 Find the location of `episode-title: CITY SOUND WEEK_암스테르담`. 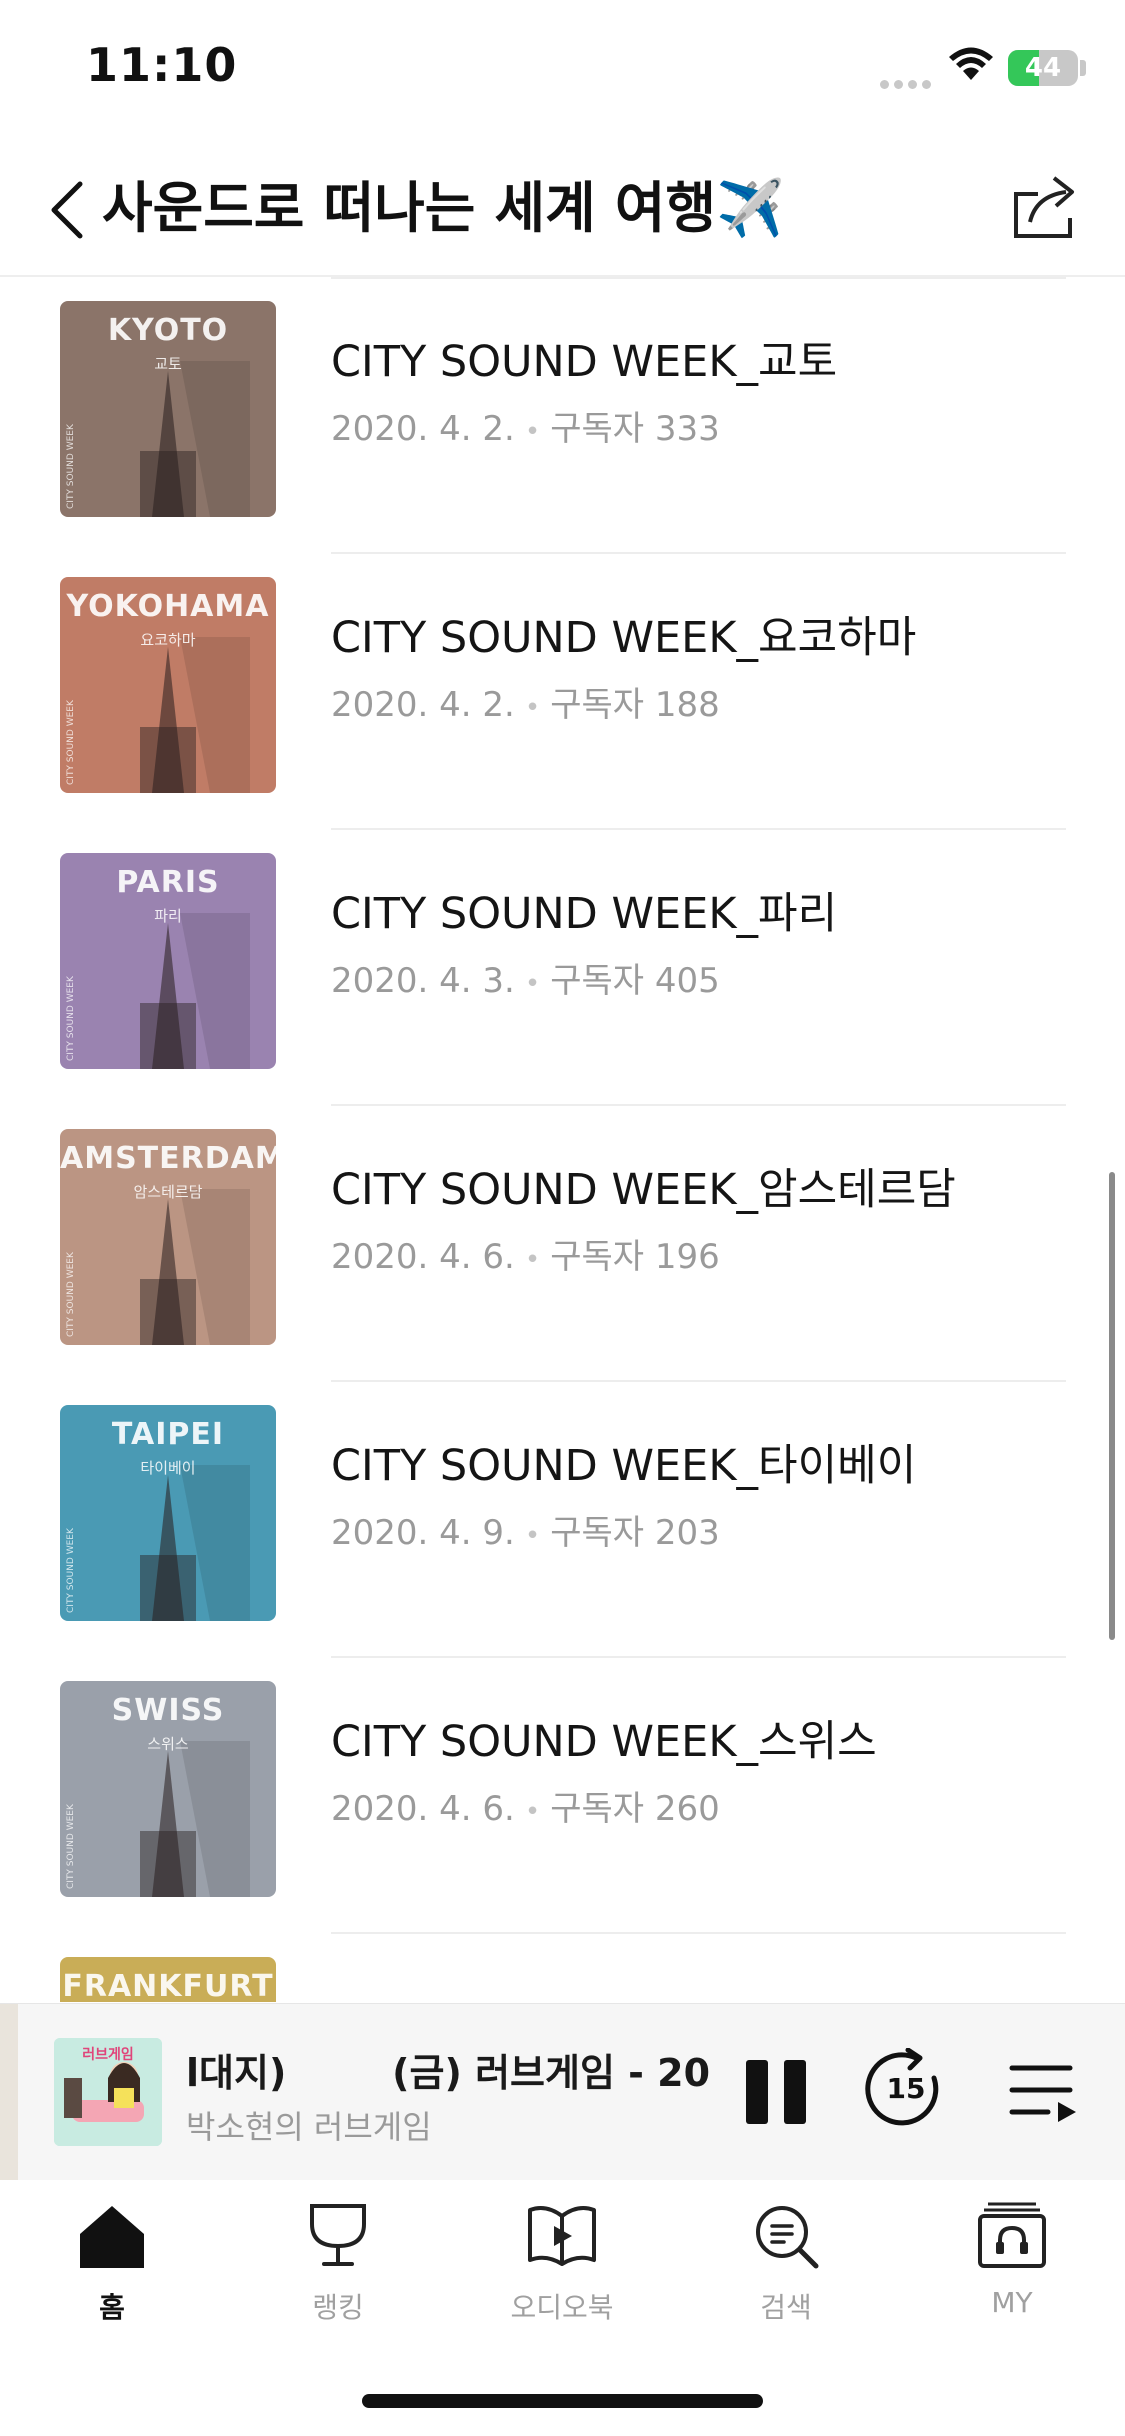

episode-title: CITY SOUND WEEK_암스테르담 is located at coordinates (643, 1190).